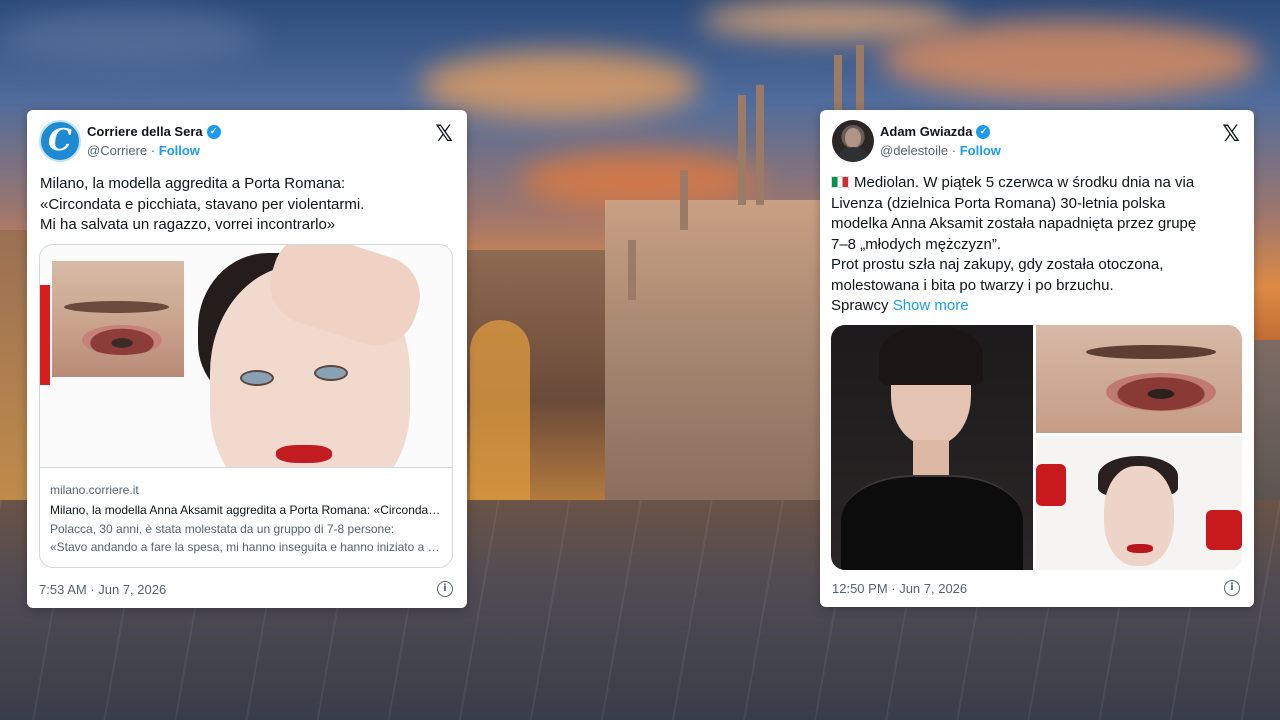  I want to click on author-handle-row: @delestoile · Follow, so click(940, 150).